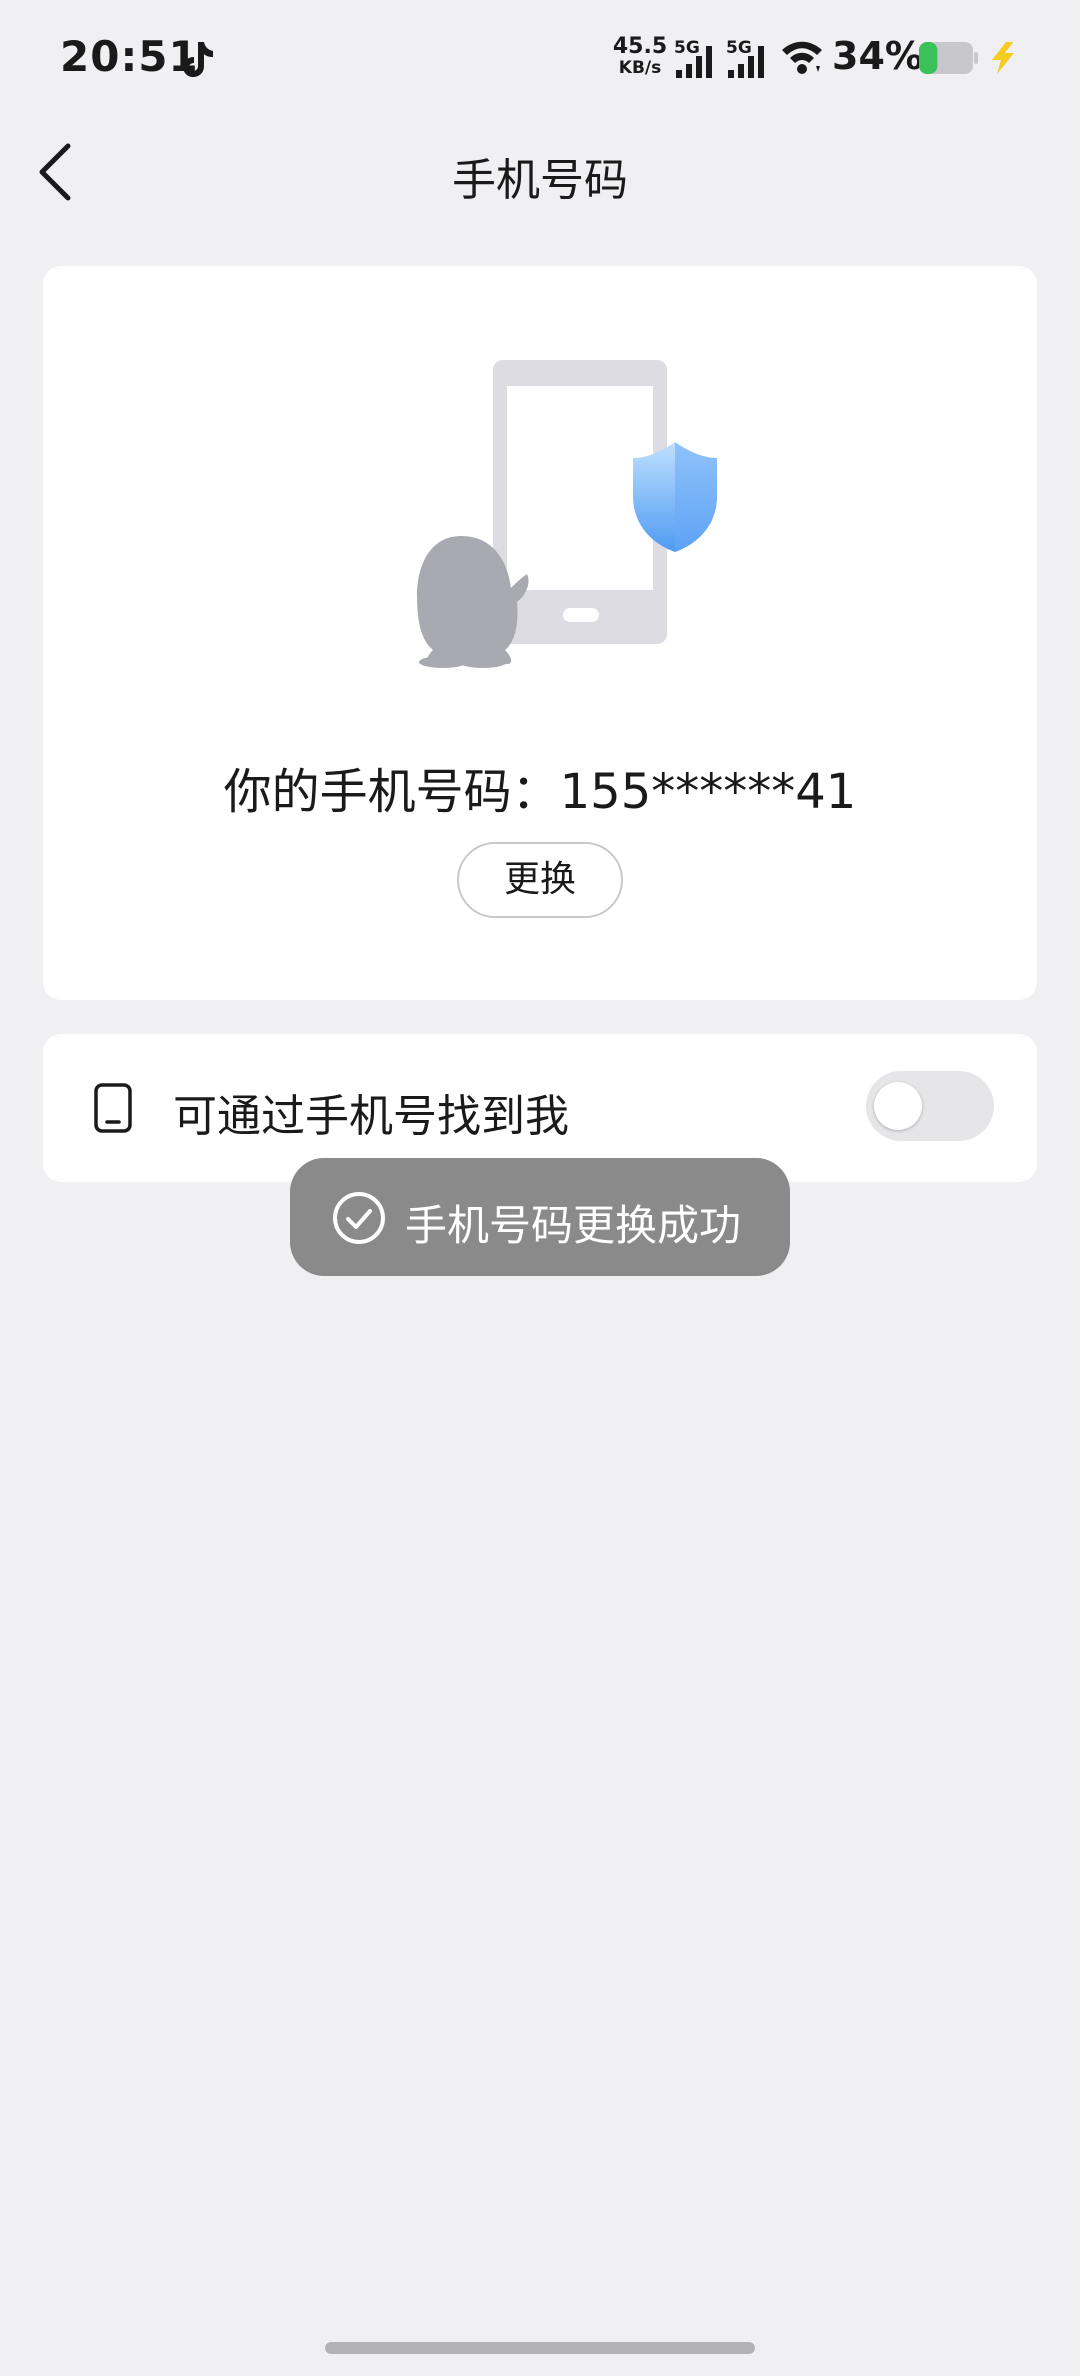  I want to click on toggle-knob, so click(898, 1106).